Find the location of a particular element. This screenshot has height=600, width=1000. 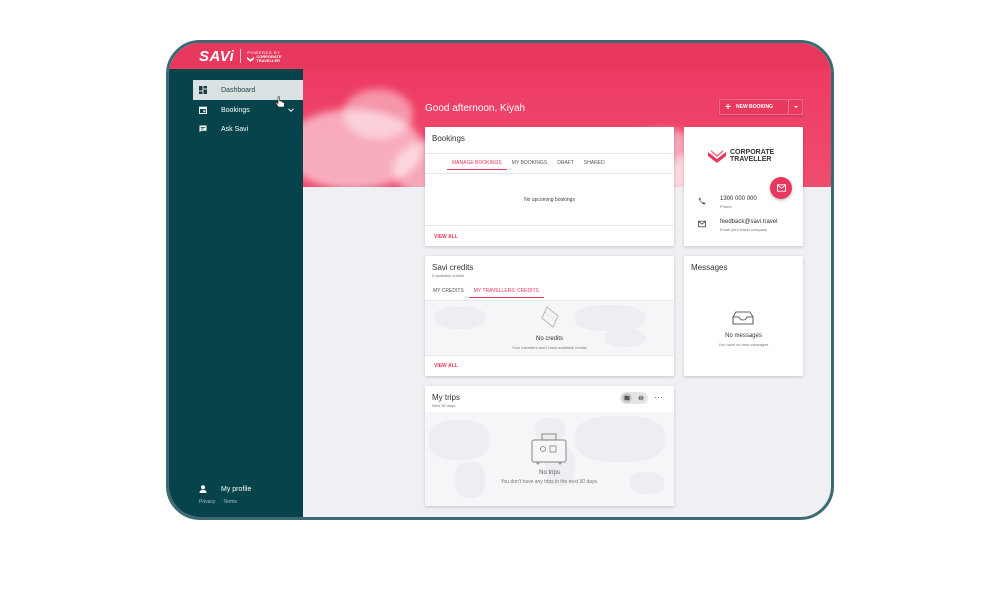

partner-line-2: TRAVELLER is located at coordinates (268, 60).